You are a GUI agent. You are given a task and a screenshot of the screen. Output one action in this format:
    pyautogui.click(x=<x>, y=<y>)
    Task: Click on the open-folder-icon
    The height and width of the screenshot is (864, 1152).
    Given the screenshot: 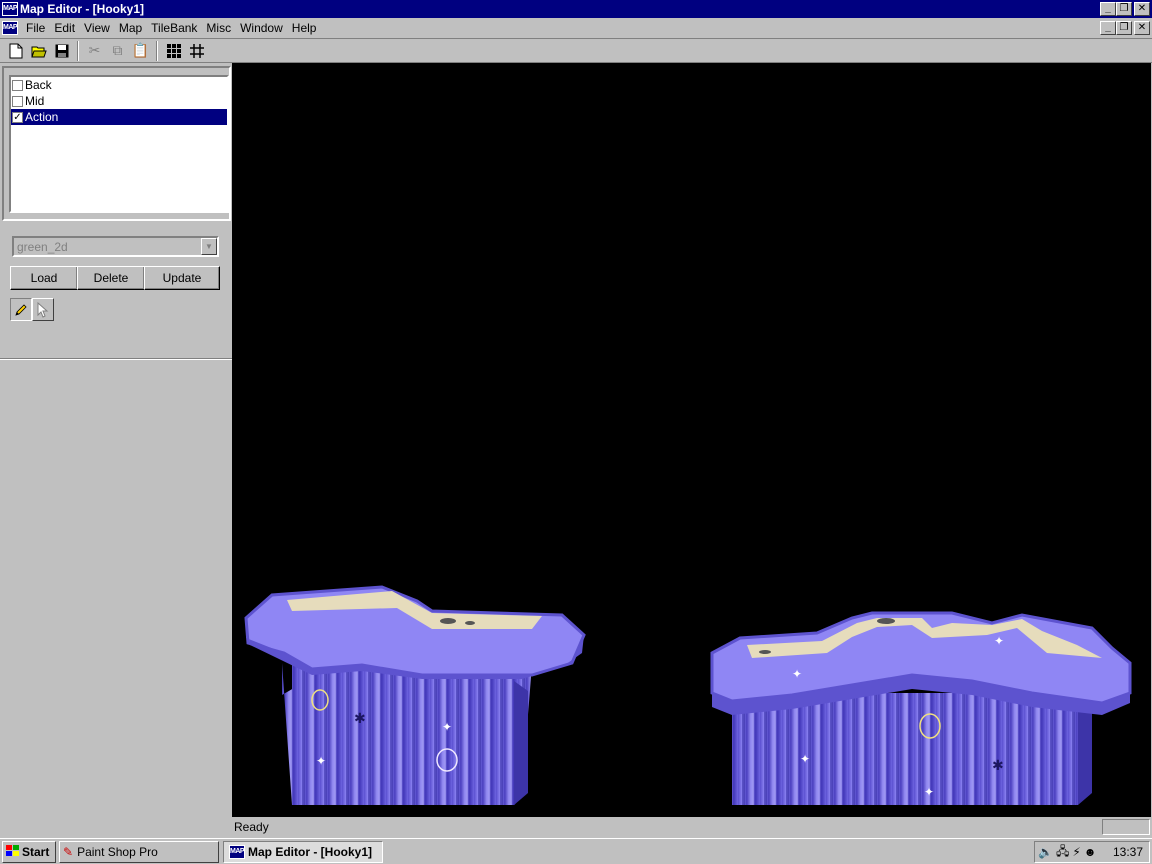 What is the action you would take?
    pyautogui.click(x=38, y=51)
    